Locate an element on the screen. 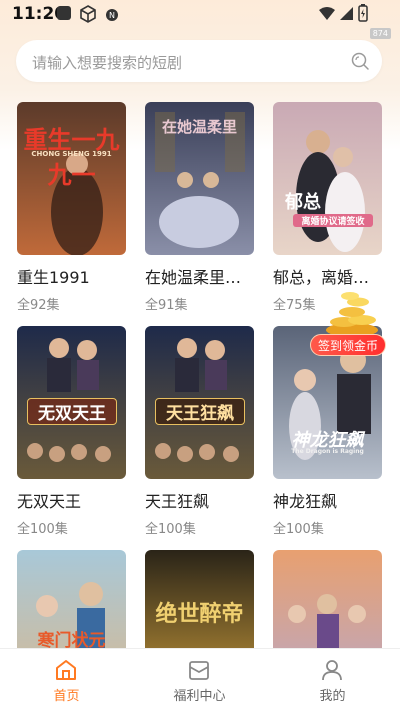 The image size is (400, 711). drama-poster: 重生一九九一 CHONG SHENG 1991 is located at coordinates (71, 178).